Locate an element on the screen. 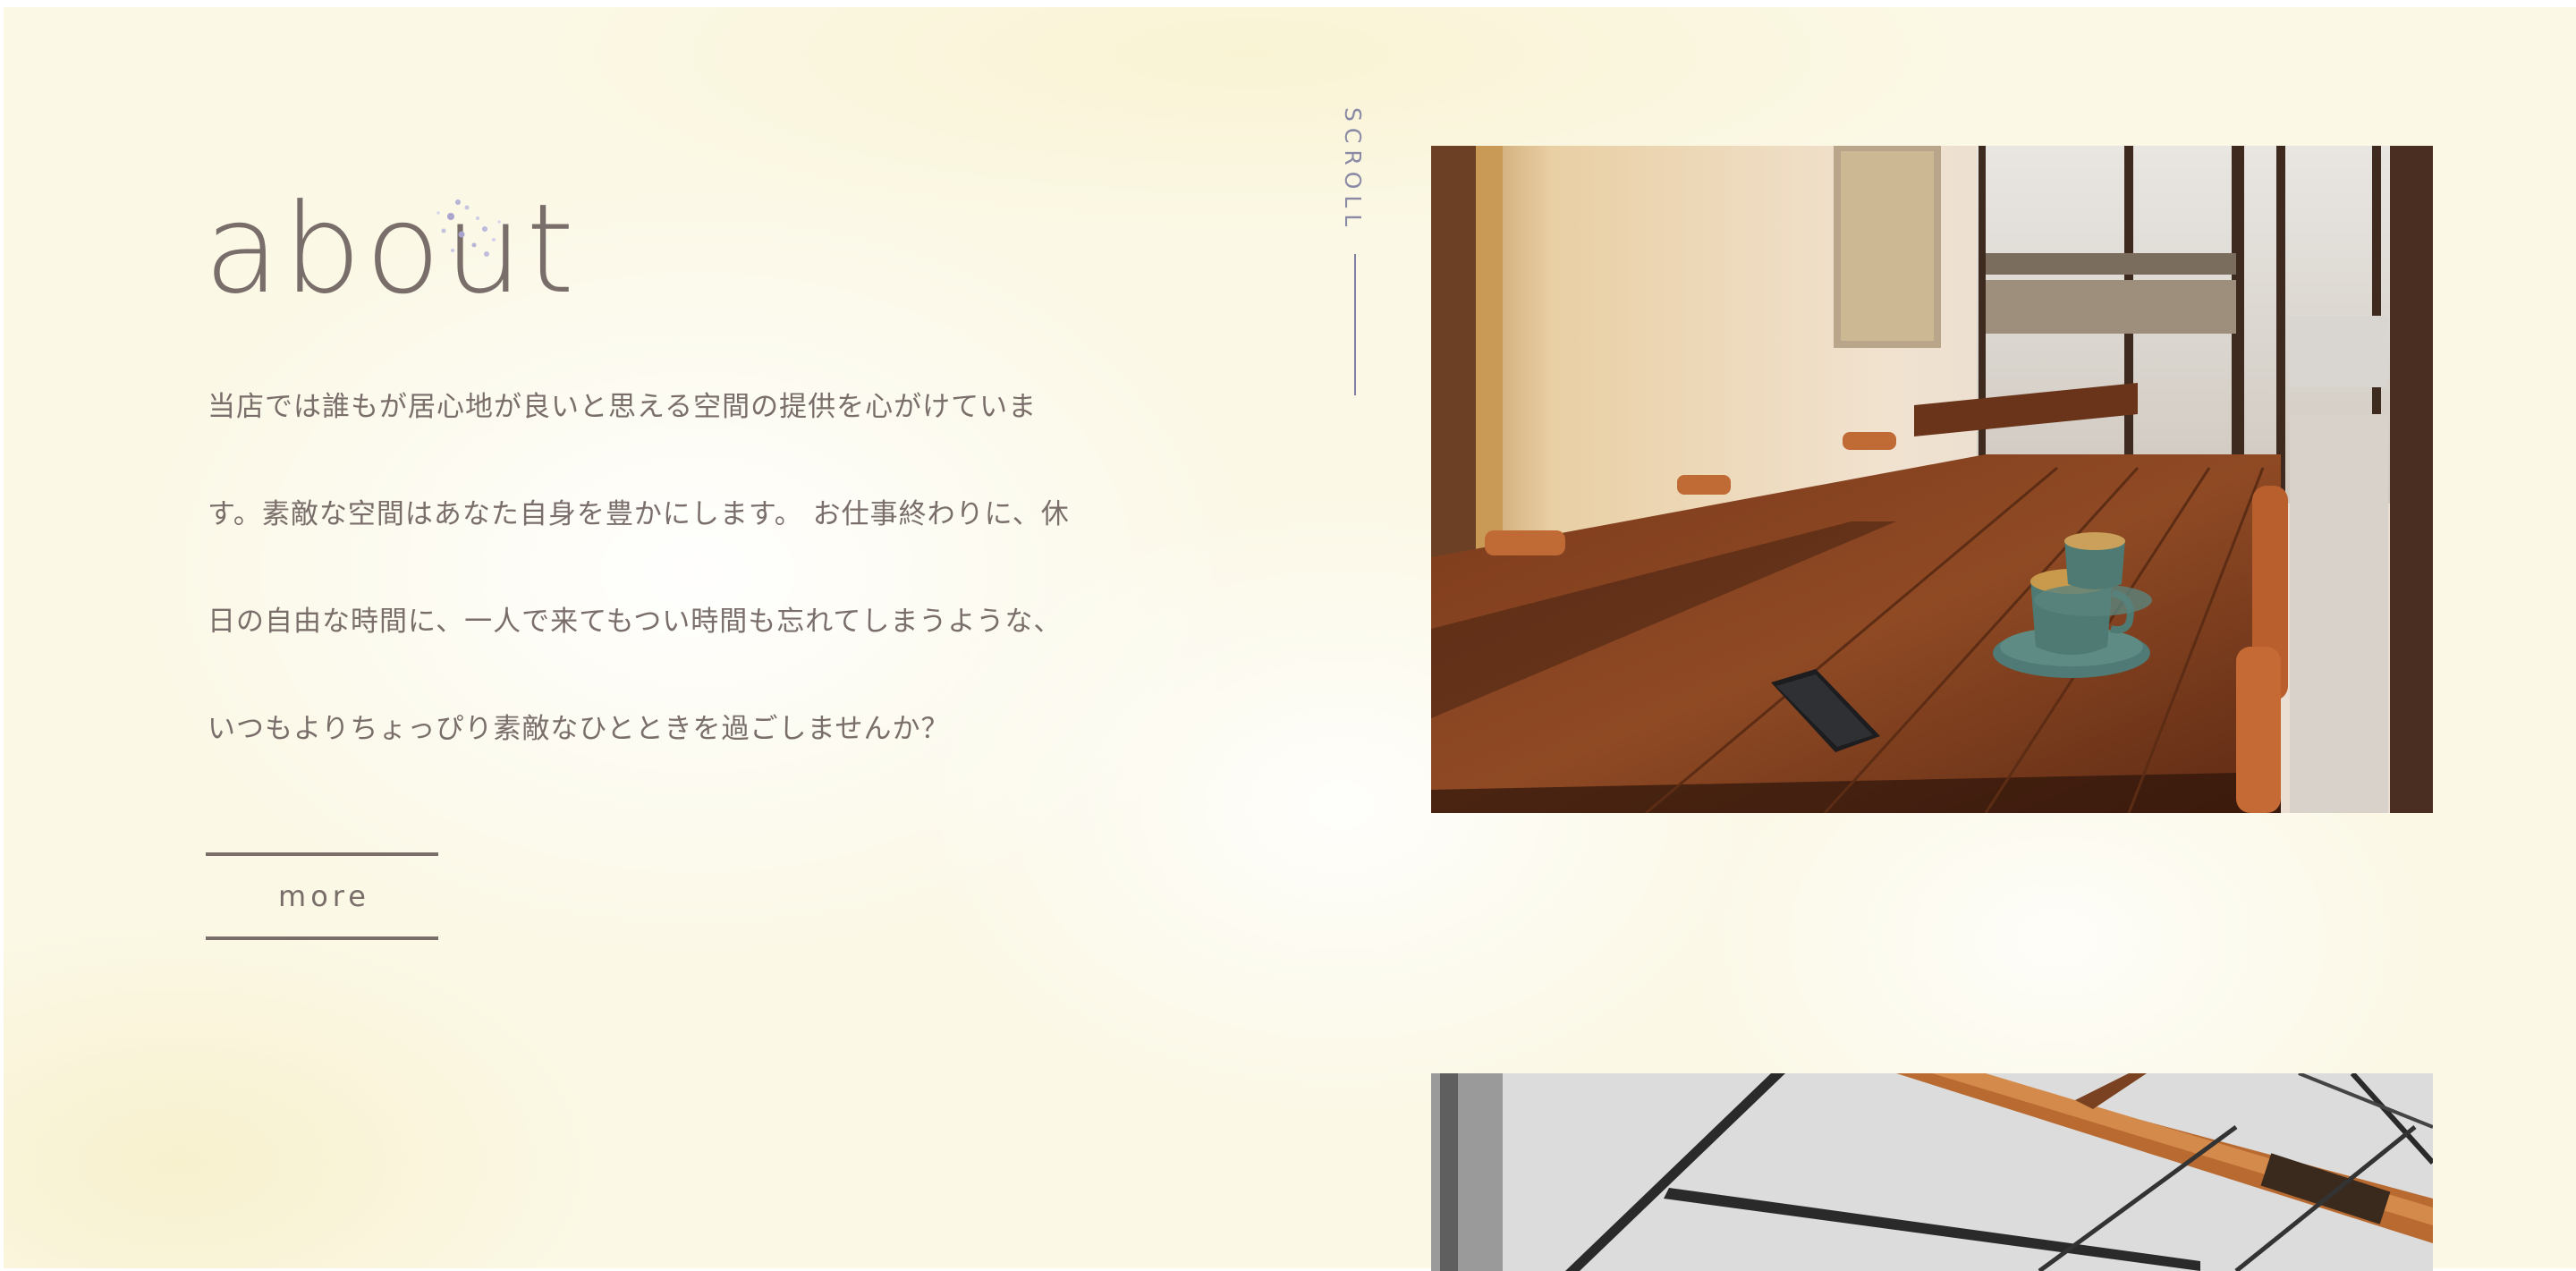 This screenshot has width=2576, height=1271. about-text-line: 当店では誰もが居心地が良いと思える空間の提供を心がけていま is located at coordinates (623, 407).